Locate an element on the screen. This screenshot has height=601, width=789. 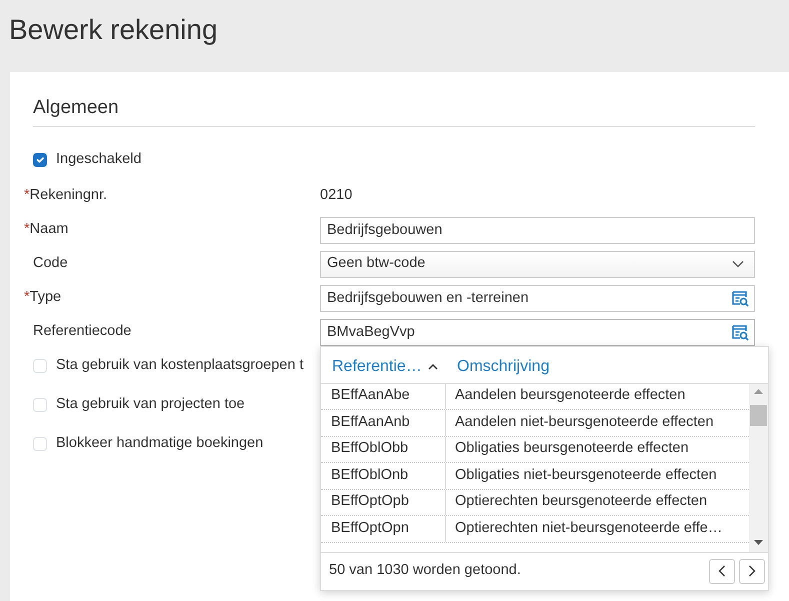
description-cell: Aandelen beursgenoteerde effecten is located at coordinates (566, 396).